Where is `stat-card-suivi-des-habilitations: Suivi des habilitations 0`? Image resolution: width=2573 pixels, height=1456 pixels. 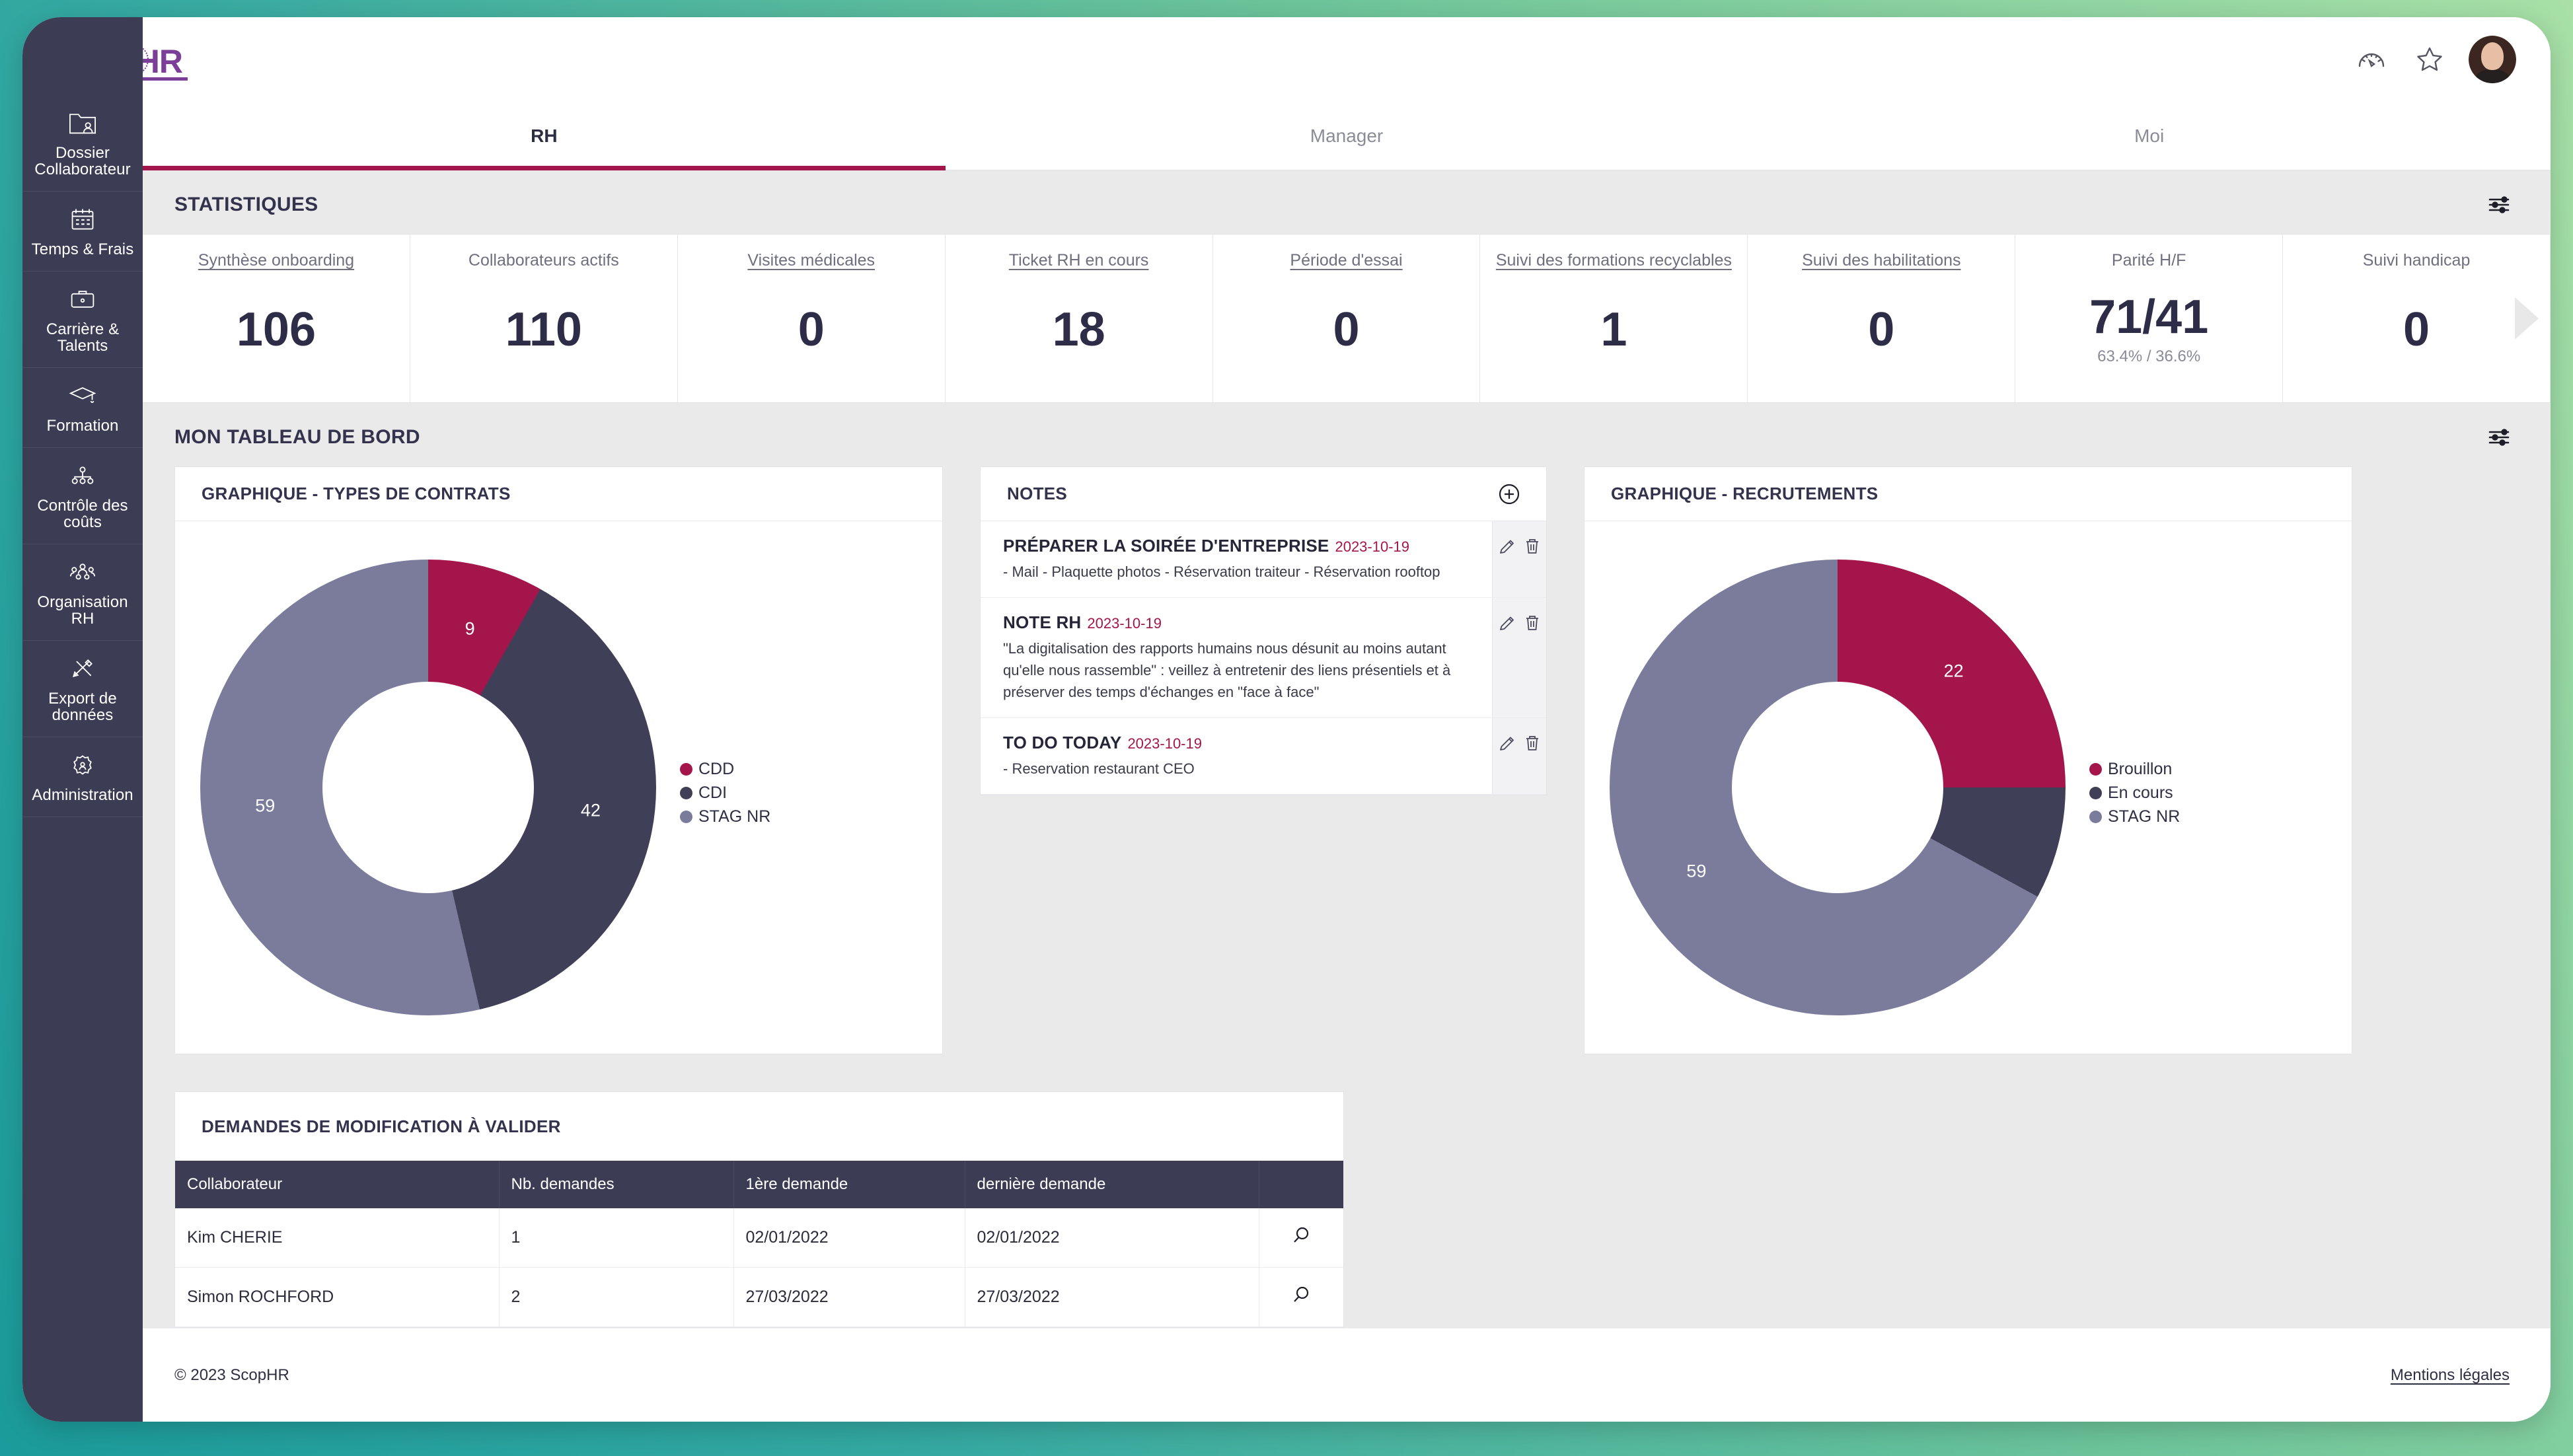 stat-card-suivi-des-habilitations: Suivi des habilitations 0 is located at coordinates (1882, 318).